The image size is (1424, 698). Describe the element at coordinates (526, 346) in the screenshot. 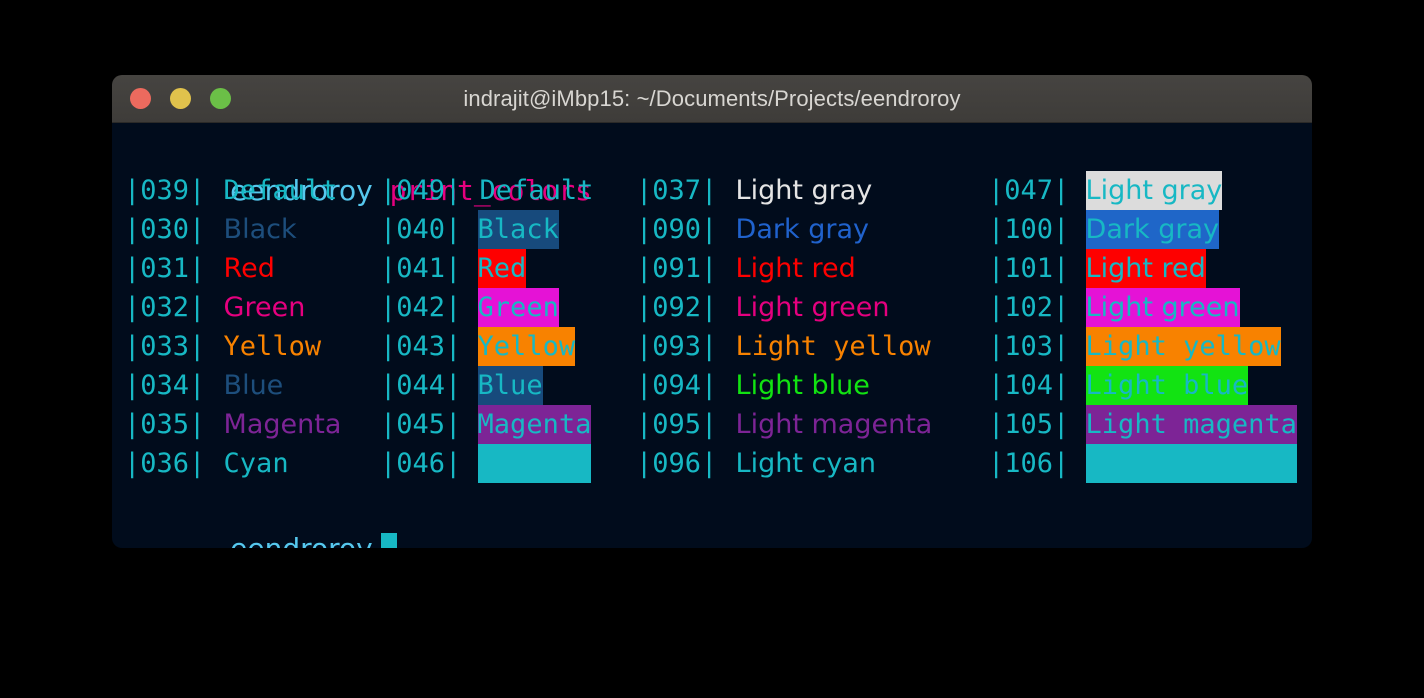

I see `color-swatch-label: Yellow` at that location.